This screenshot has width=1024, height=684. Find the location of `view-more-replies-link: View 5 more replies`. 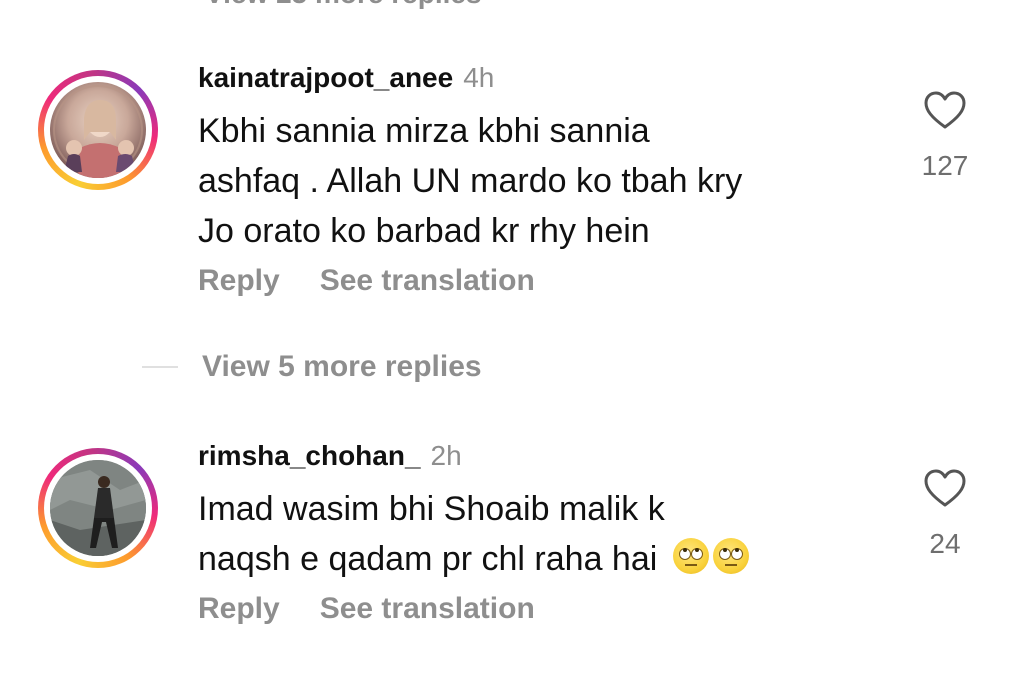

view-more-replies-link: View 5 more replies is located at coordinates (342, 367).